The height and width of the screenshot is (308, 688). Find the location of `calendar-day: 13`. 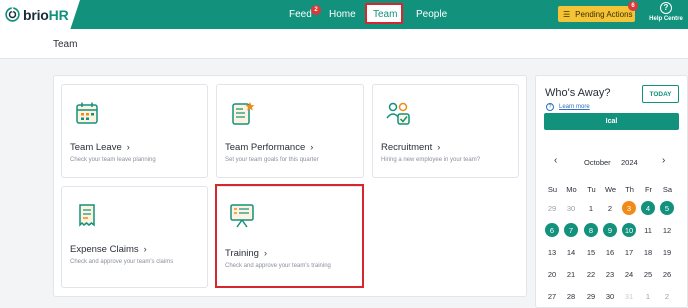

calendar-day: 13 is located at coordinates (552, 252).